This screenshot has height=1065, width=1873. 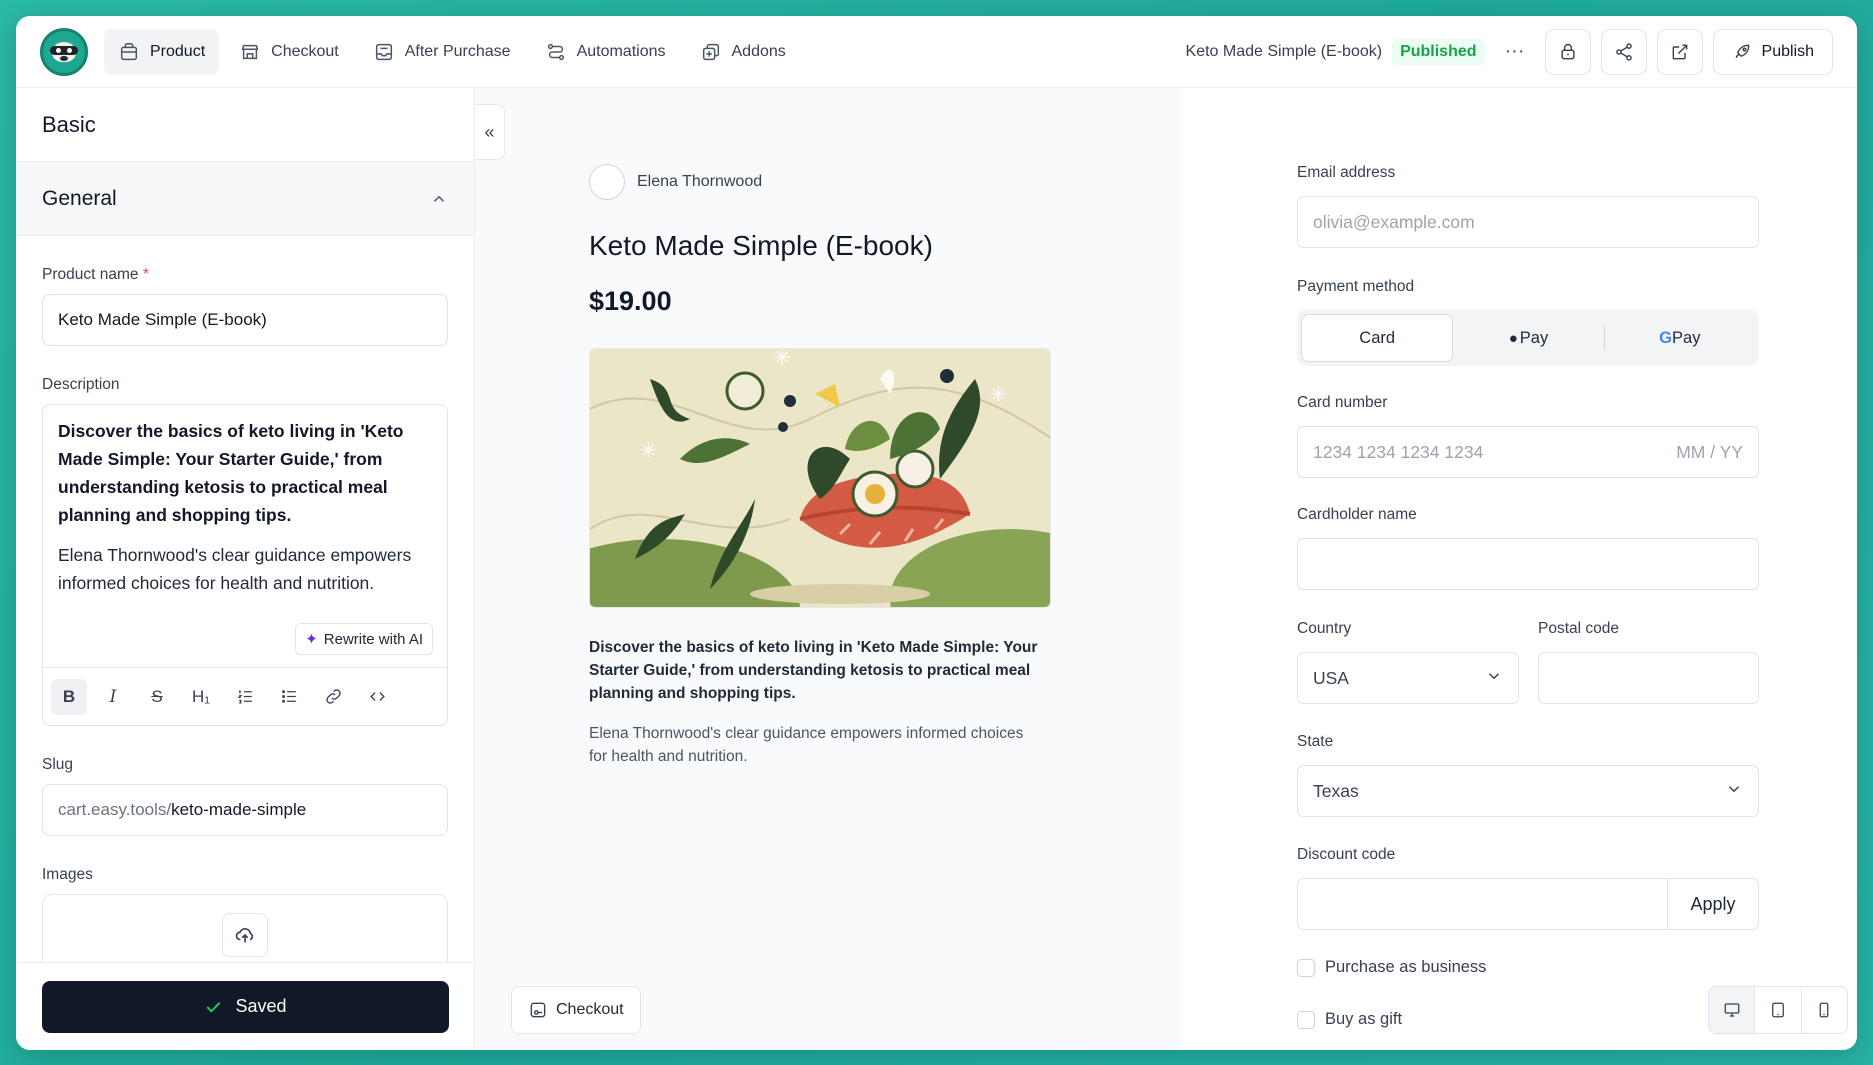 I want to click on preview-checkout-button: Checkout, so click(x=576, y=1010).